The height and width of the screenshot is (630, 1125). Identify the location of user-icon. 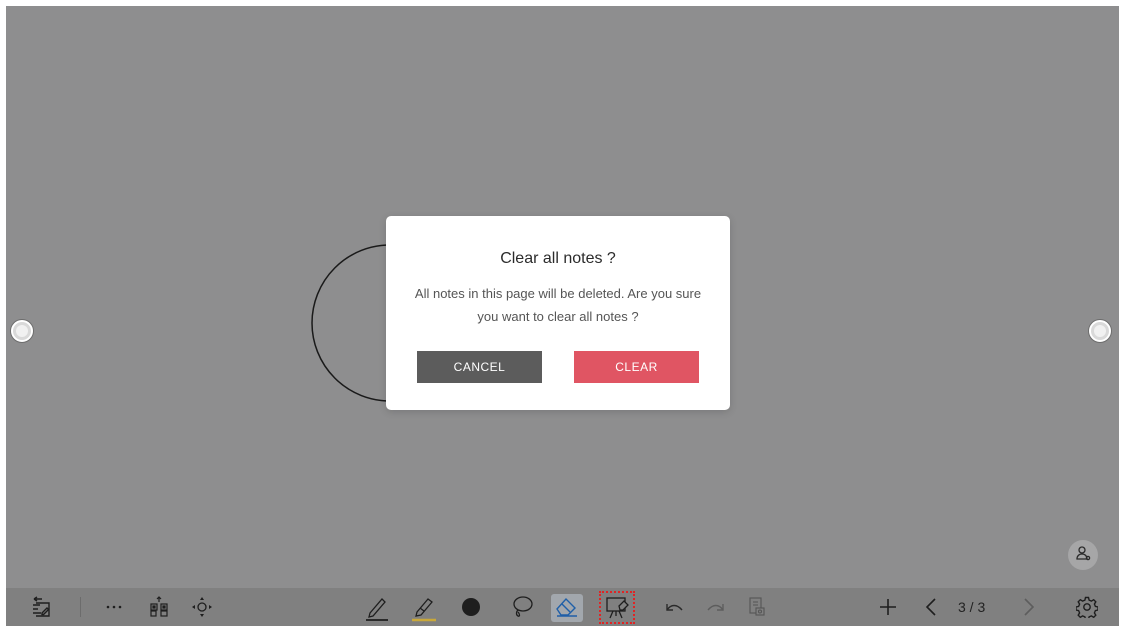
(1083, 555).